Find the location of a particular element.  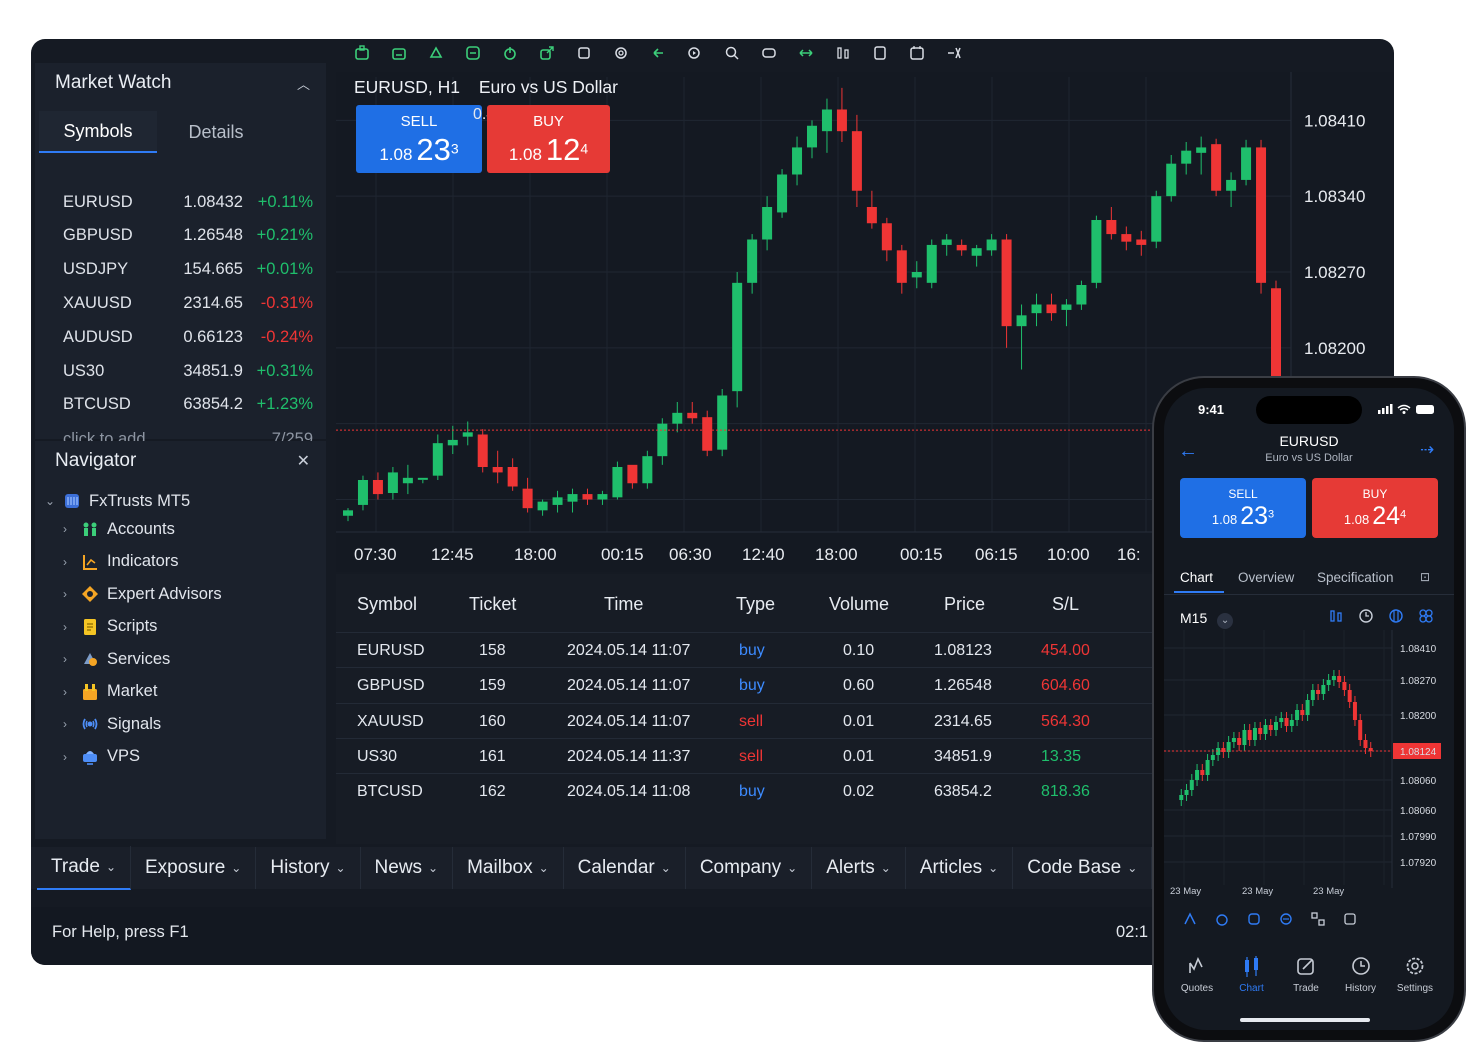

settings-gear-icon is located at coordinates (621, 53).